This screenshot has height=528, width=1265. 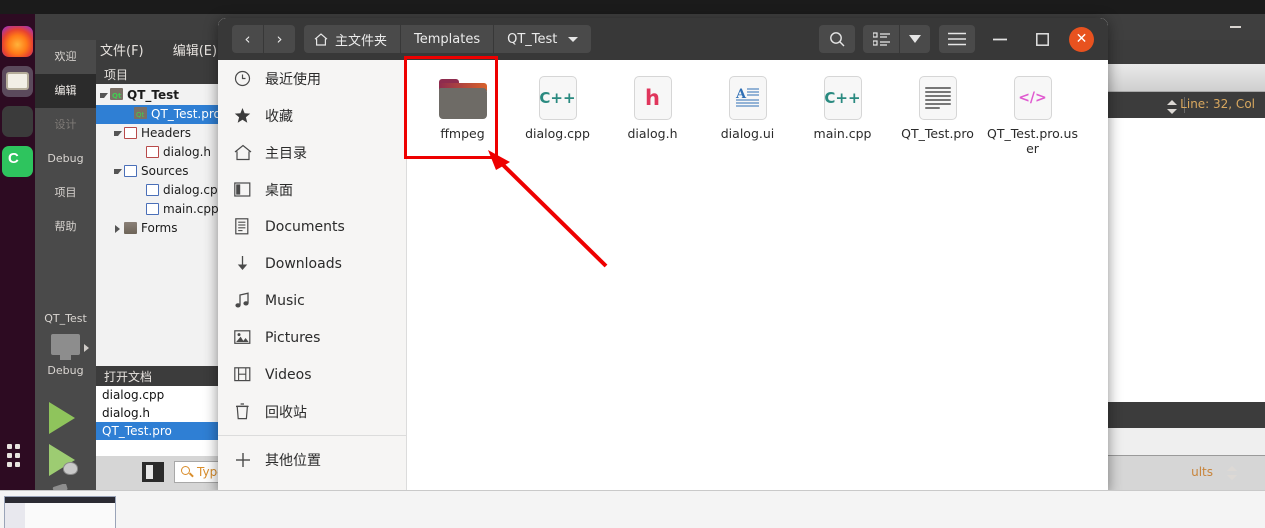 What do you see at coordinates (352, 39) in the screenshot?
I see `breadcrumb-home: 主文件夹` at bounding box center [352, 39].